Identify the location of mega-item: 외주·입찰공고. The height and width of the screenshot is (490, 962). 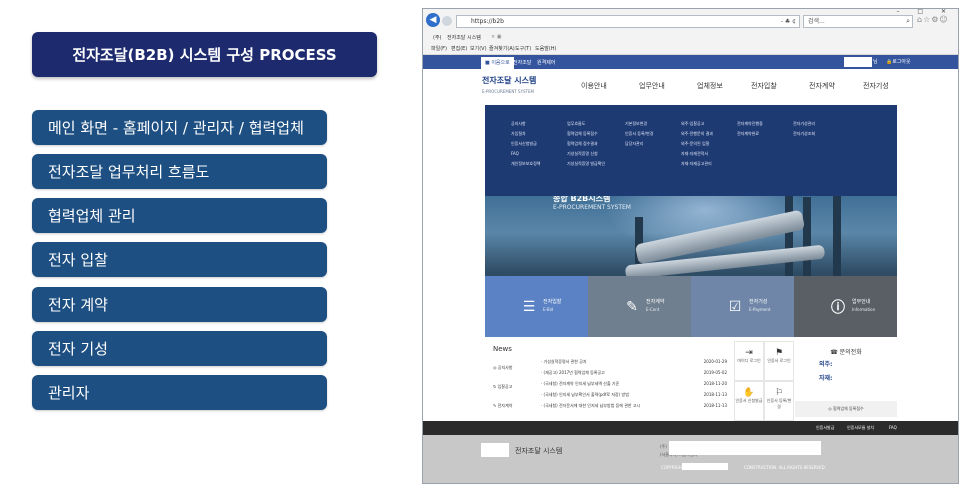
(697, 124).